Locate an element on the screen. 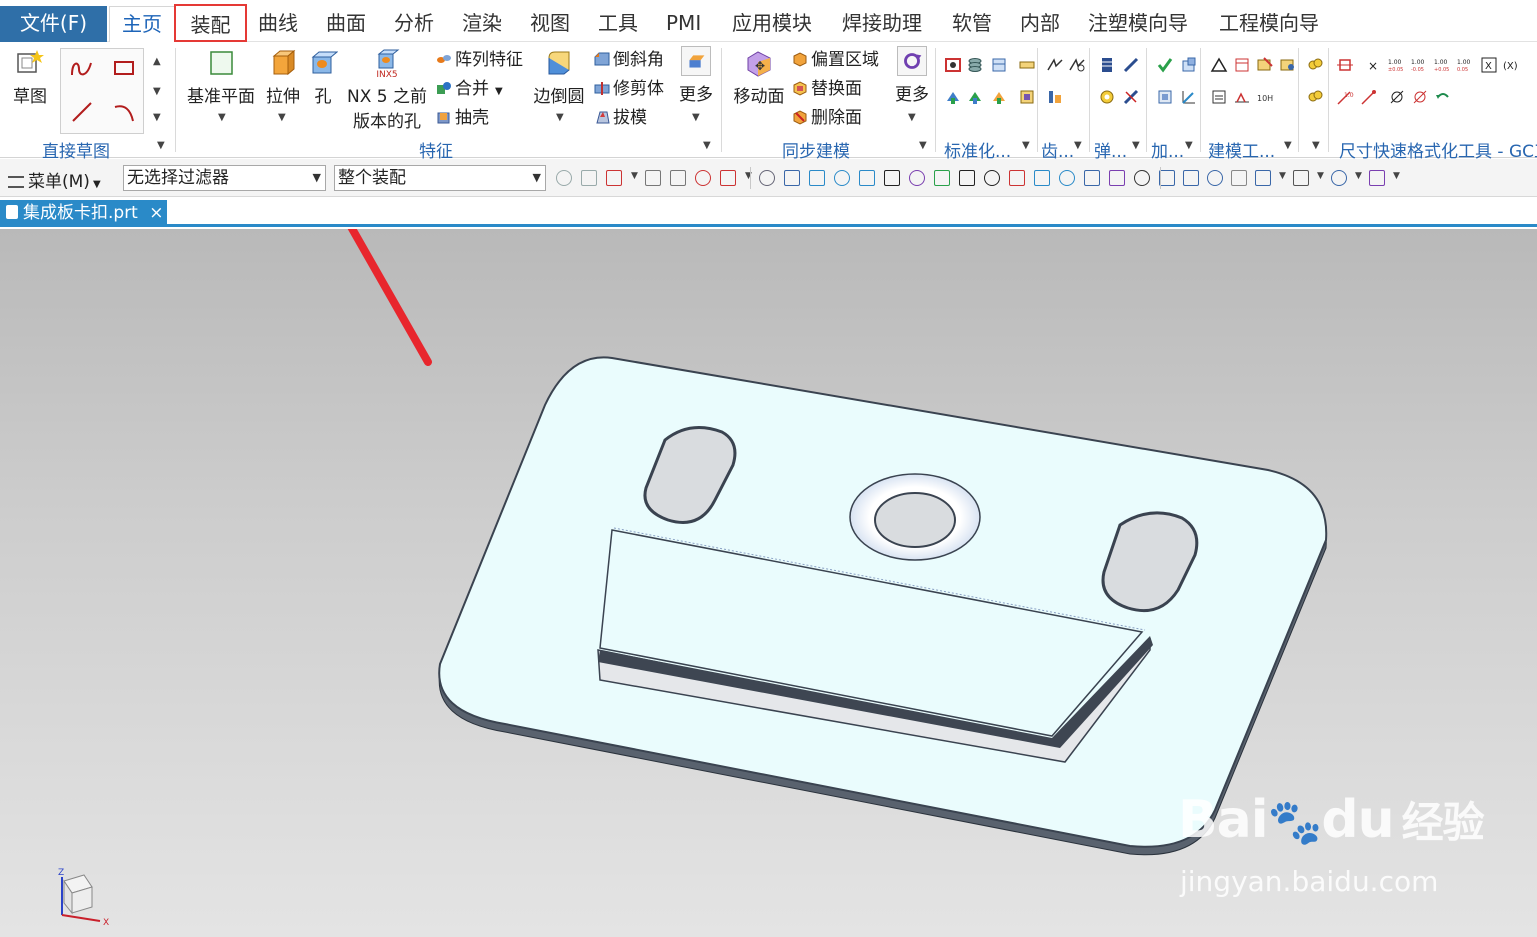  sync-modeling-dropdown-icon: ▼ is located at coordinates (923, 145).